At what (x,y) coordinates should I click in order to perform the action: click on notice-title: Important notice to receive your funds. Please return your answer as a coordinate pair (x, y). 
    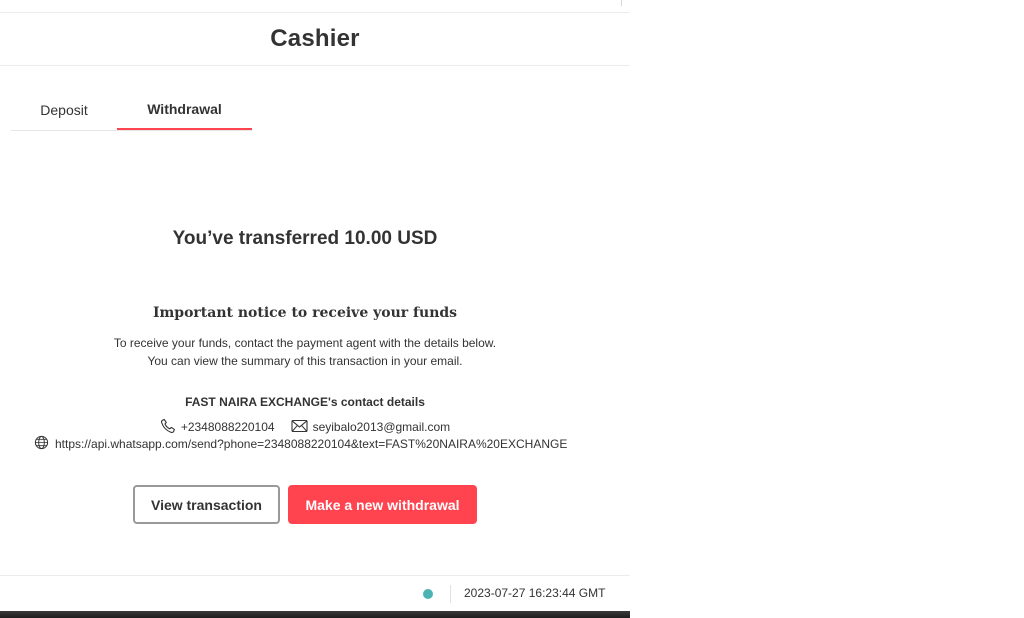
    Looking at the image, I should click on (305, 313).